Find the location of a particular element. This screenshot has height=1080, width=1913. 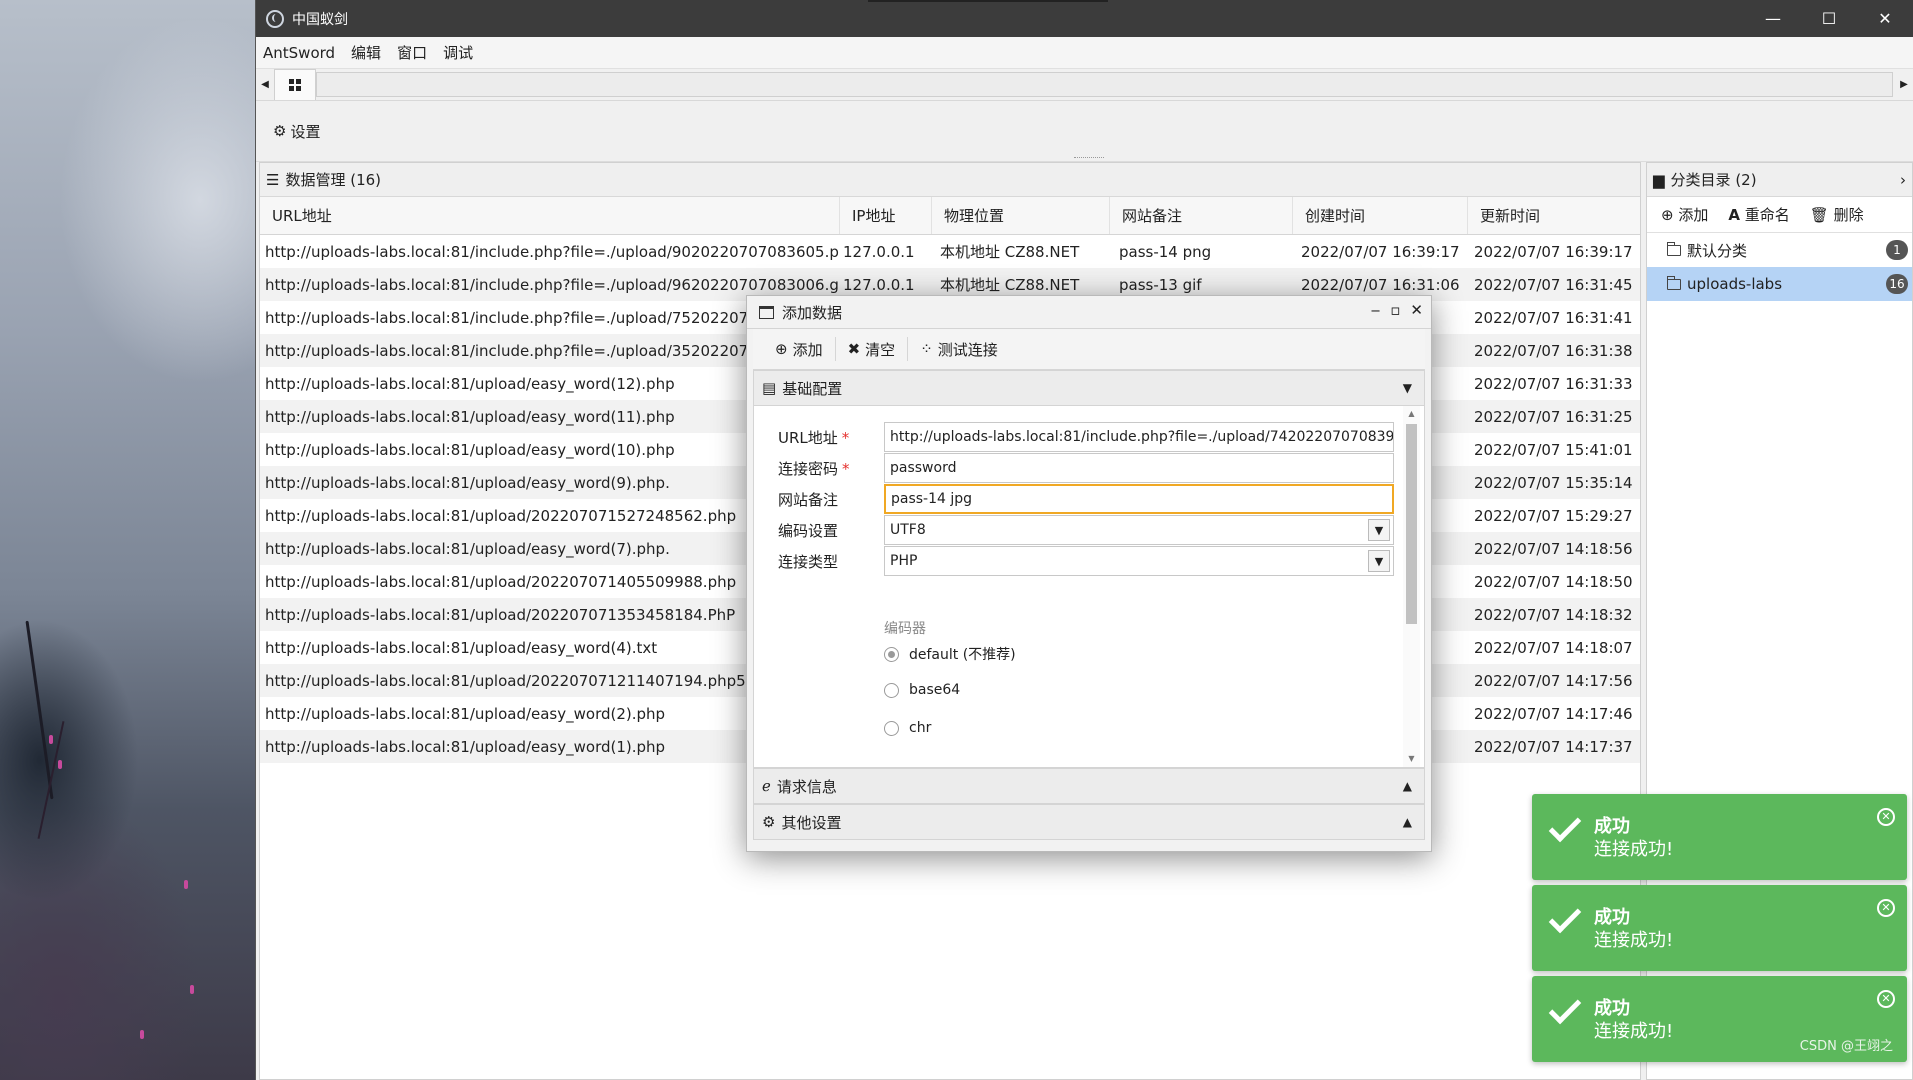

tab-bar: ◀ ▶ is located at coordinates (1084, 85).